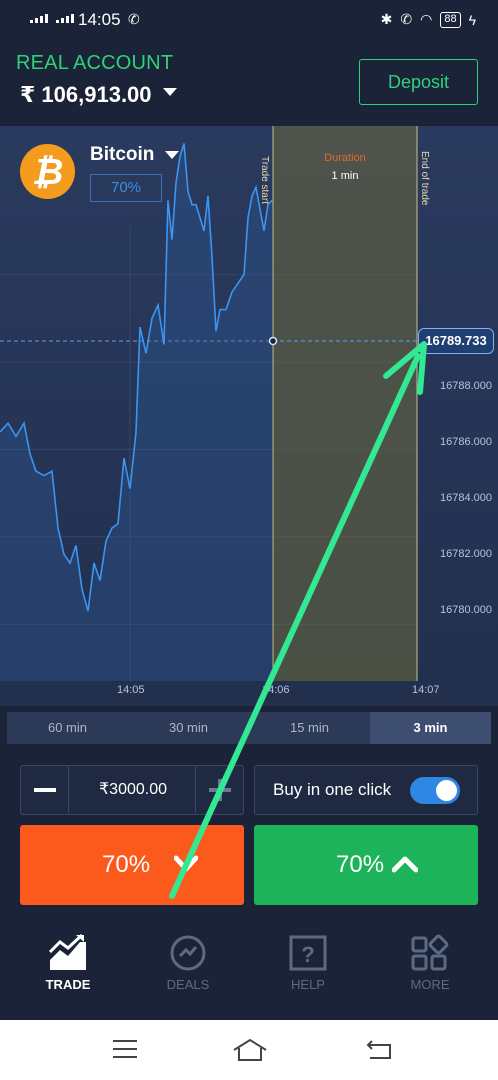 This screenshot has height=1080, width=498. I want to click on one-click-label: Buy in one click, so click(332, 789).